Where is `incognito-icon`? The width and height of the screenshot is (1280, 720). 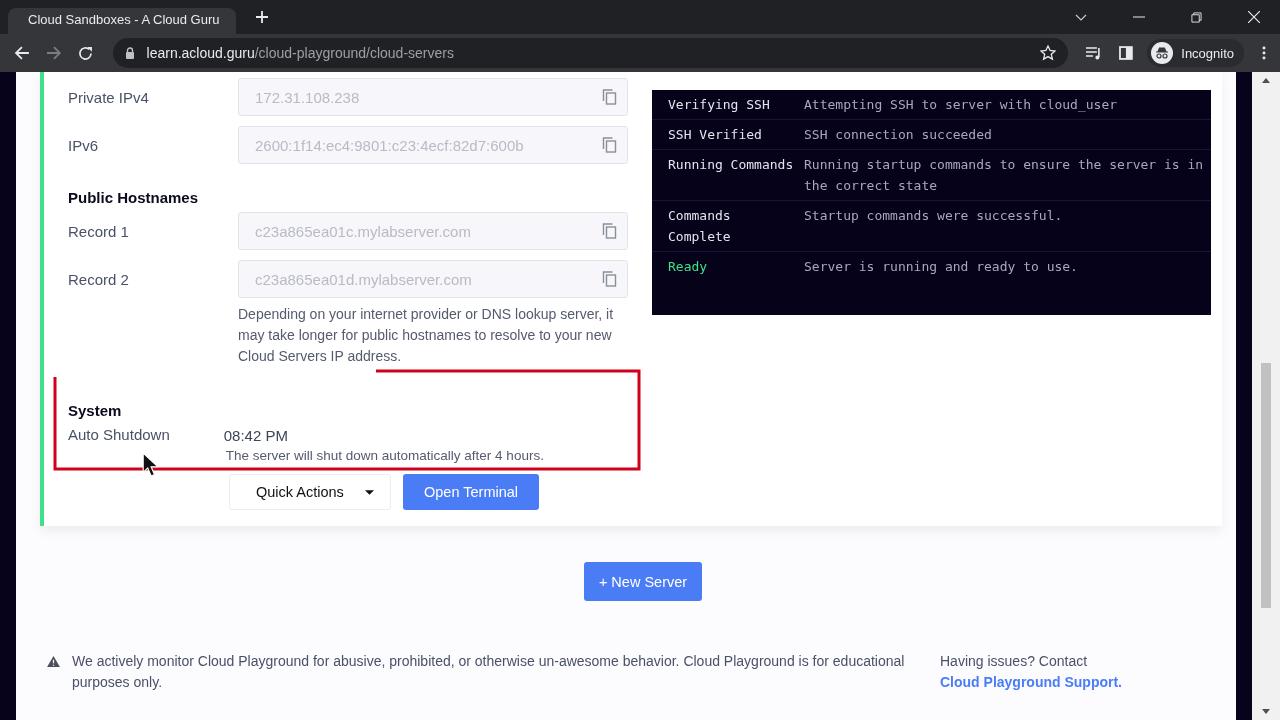 incognito-icon is located at coordinates (1162, 53).